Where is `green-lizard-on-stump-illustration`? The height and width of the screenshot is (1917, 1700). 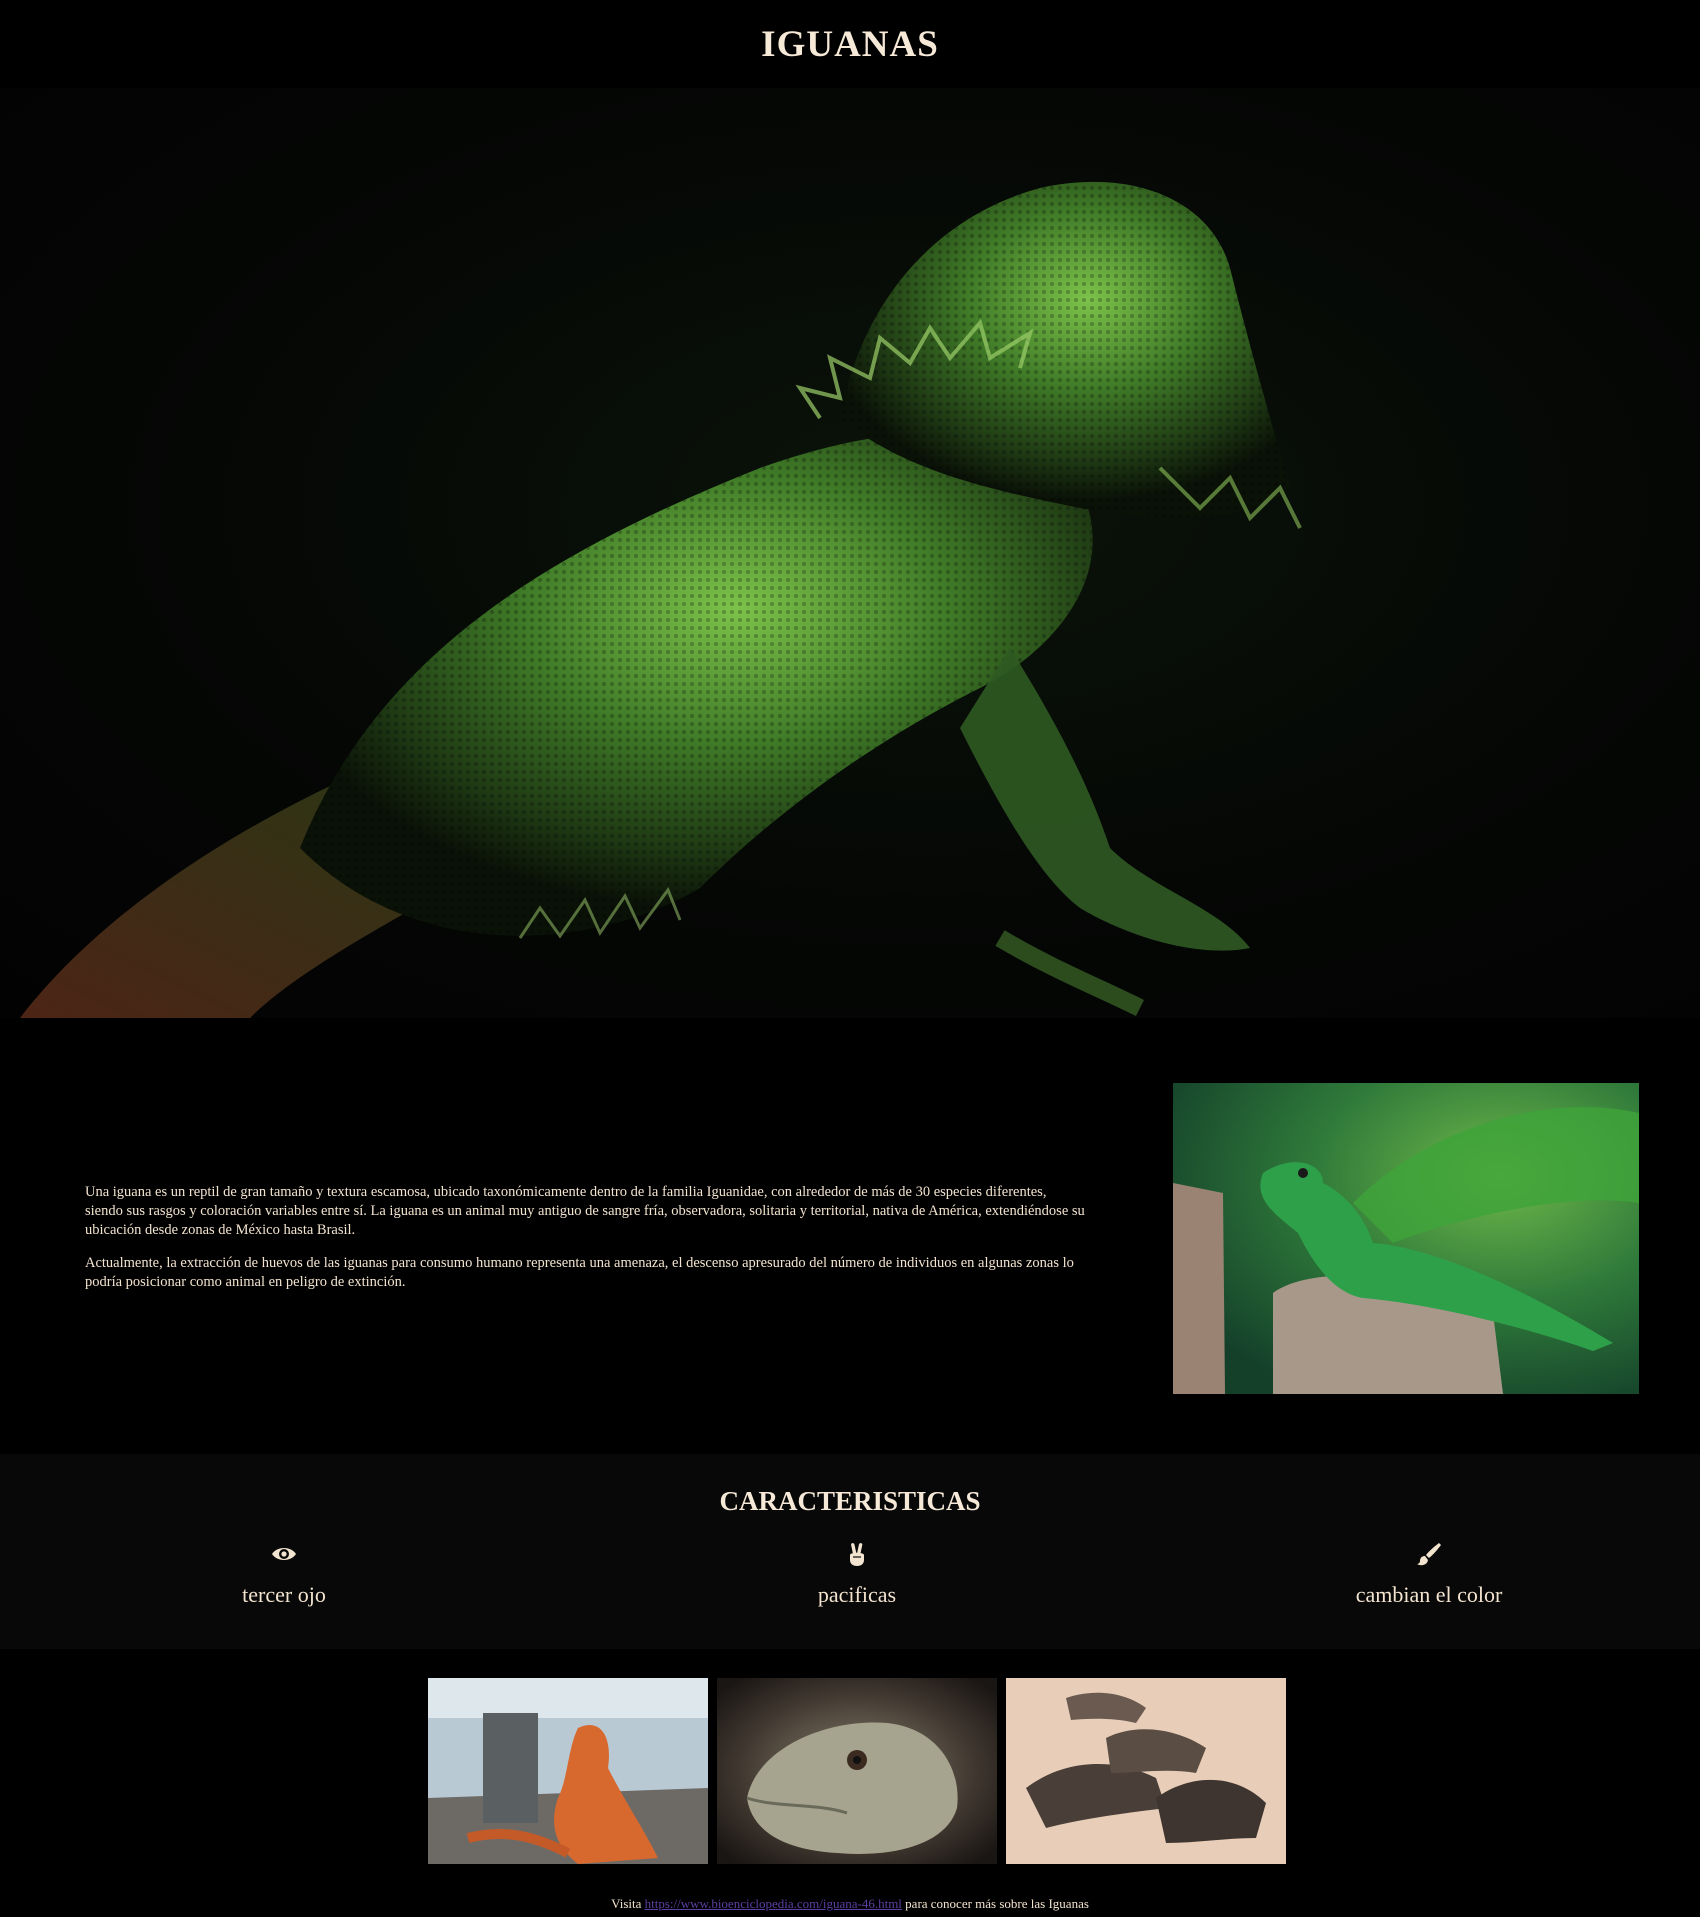
green-lizard-on-stump-illustration is located at coordinates (1406, 1238).